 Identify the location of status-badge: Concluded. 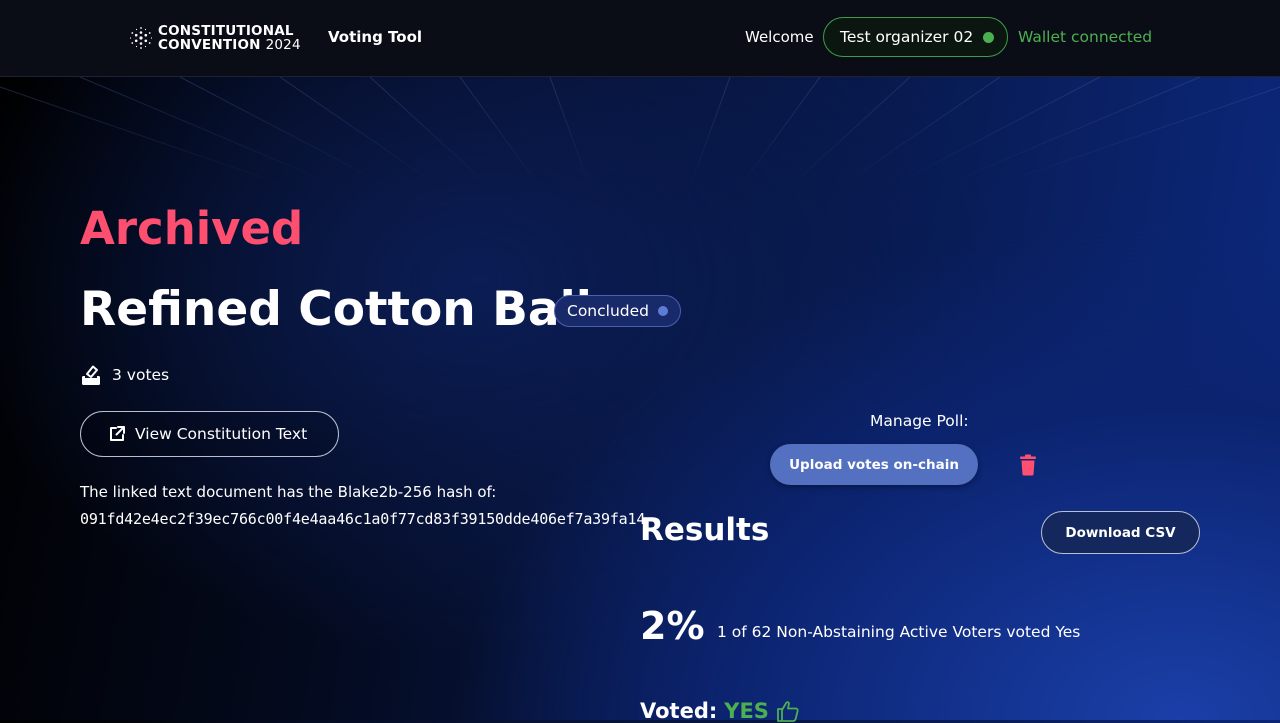
(617, 311).